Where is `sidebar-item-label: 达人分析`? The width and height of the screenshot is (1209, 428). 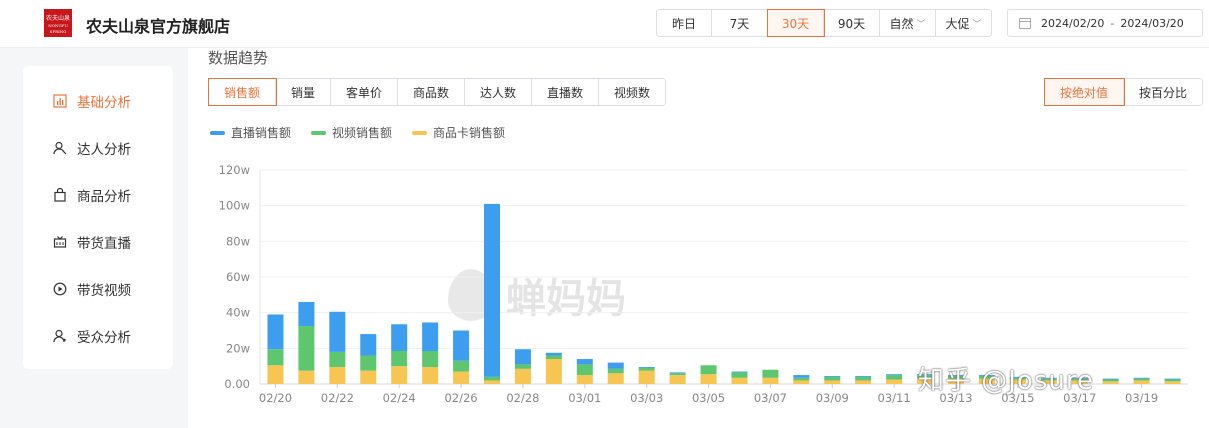 sidebar-item-label: 达人分析 is located at coordinates (104, 150).